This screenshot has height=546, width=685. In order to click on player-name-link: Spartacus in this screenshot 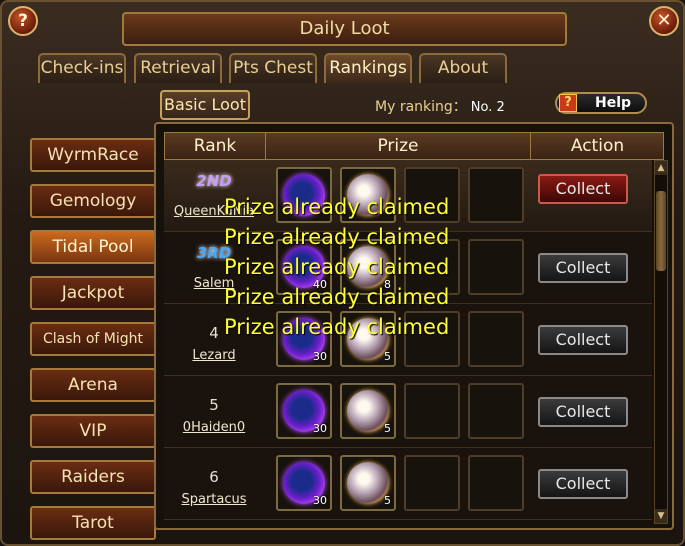, I will do `click(214, 499)`.